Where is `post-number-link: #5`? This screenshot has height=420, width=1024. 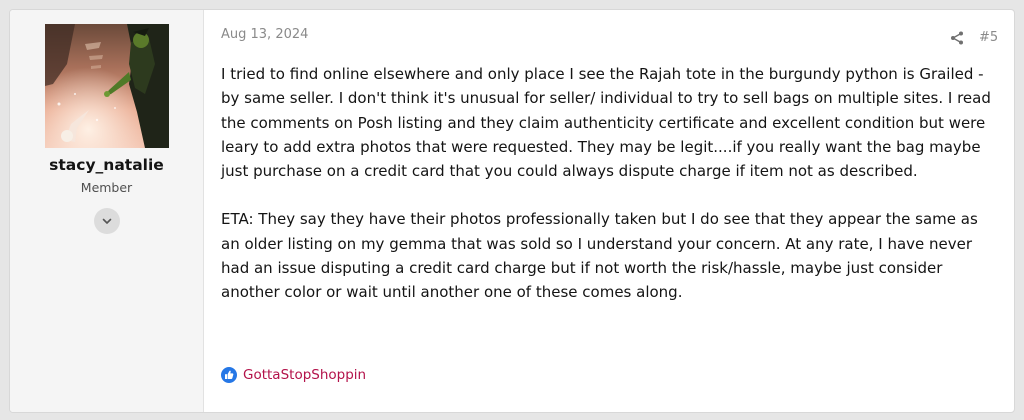 post-number-link: #5 is located at coordinates (988, 37).